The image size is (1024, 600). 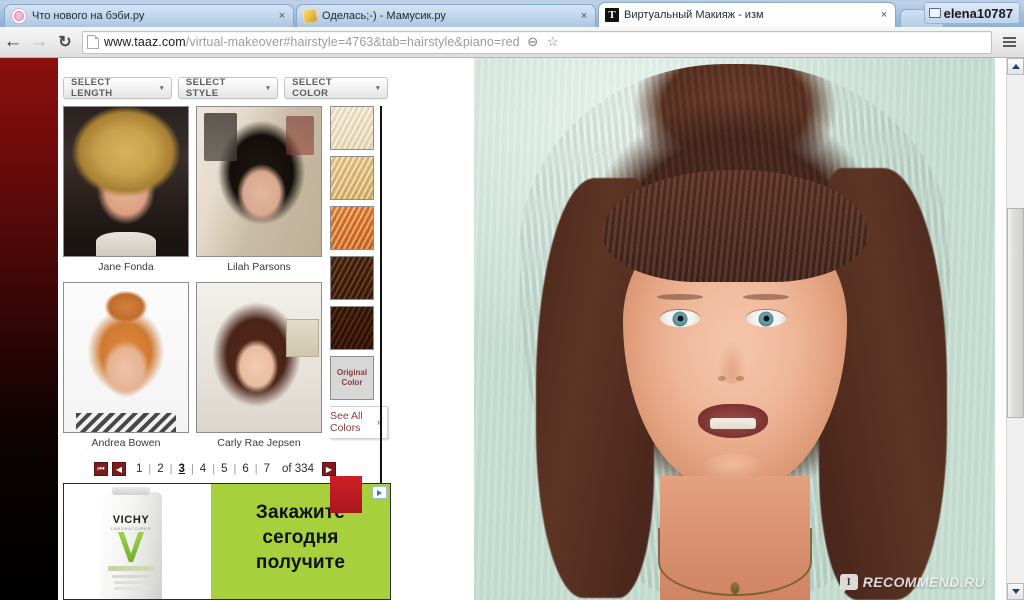 I want to click on ad-text-line-3: получите, so click(x=300, y=562).